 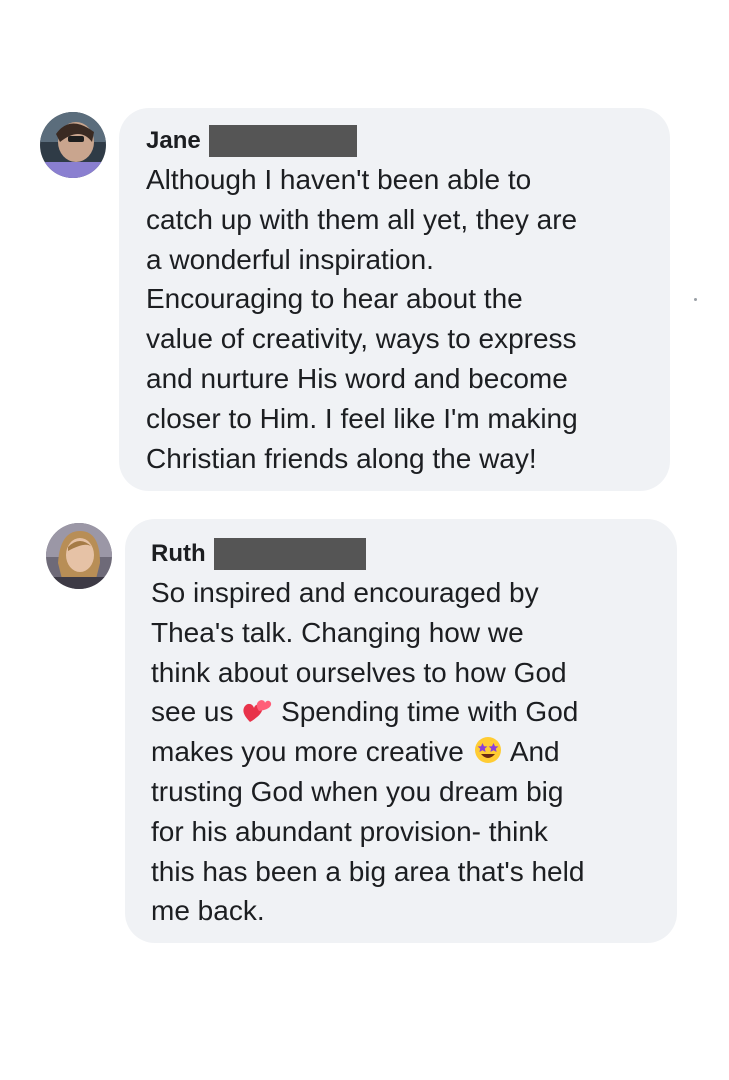 What do you see at coordinates (173, 141) in the screenshot?
I see `author-name: Jane` at bounding box center [173, 141].